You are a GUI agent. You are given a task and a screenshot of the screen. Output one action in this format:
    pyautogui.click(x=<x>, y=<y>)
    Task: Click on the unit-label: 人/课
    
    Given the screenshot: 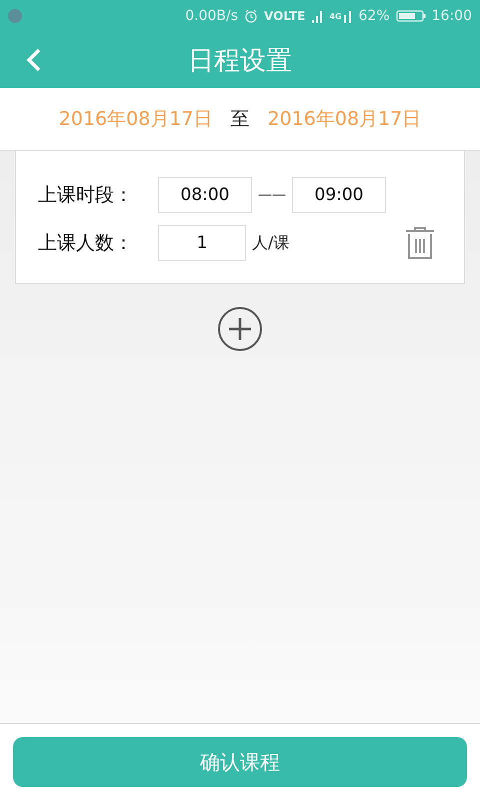 What is the action you would take?
    pyautogui.click(x=271, y=243)
    